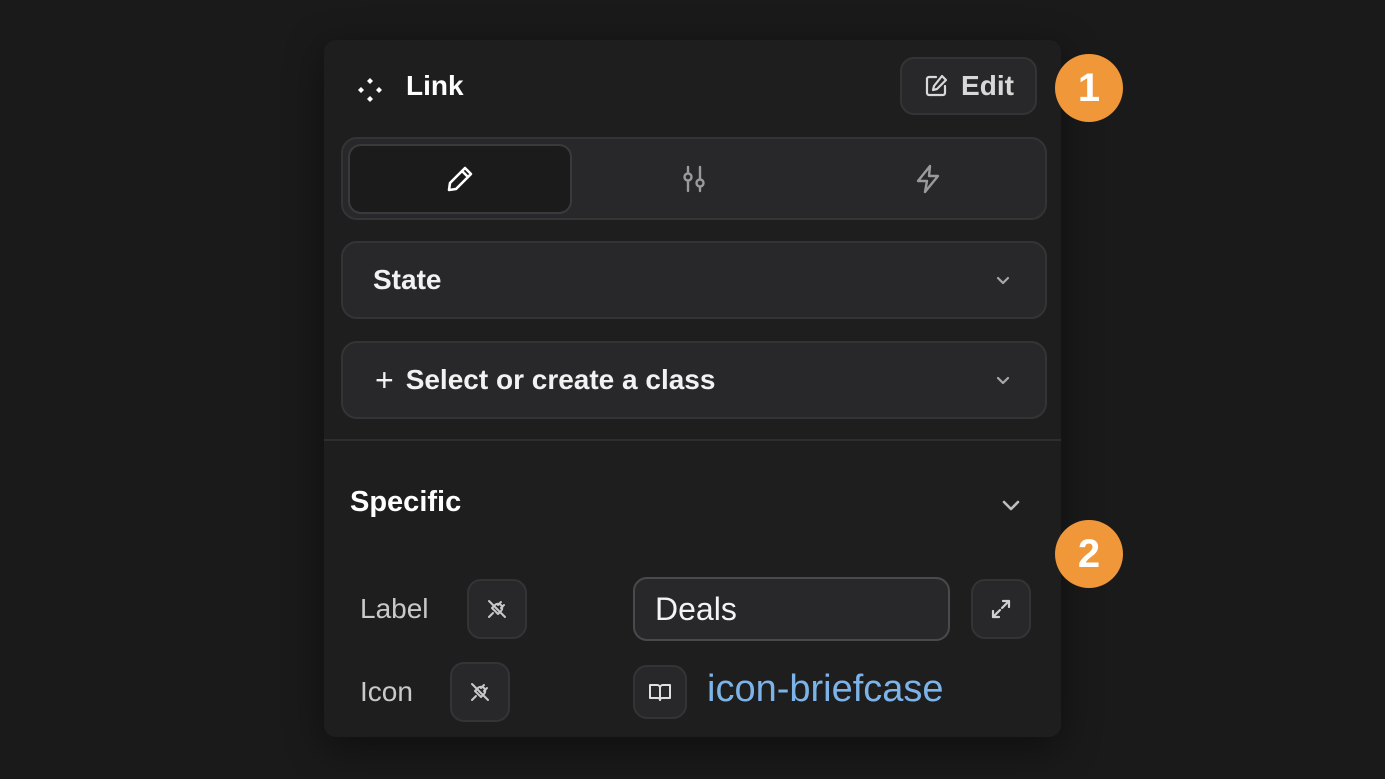 The image size is (1385, 779). What do you see at coordinates (1011, 506) in the screenshot?
I see `section-collapse-chevron-icon` at bounding box center [1011, 506].